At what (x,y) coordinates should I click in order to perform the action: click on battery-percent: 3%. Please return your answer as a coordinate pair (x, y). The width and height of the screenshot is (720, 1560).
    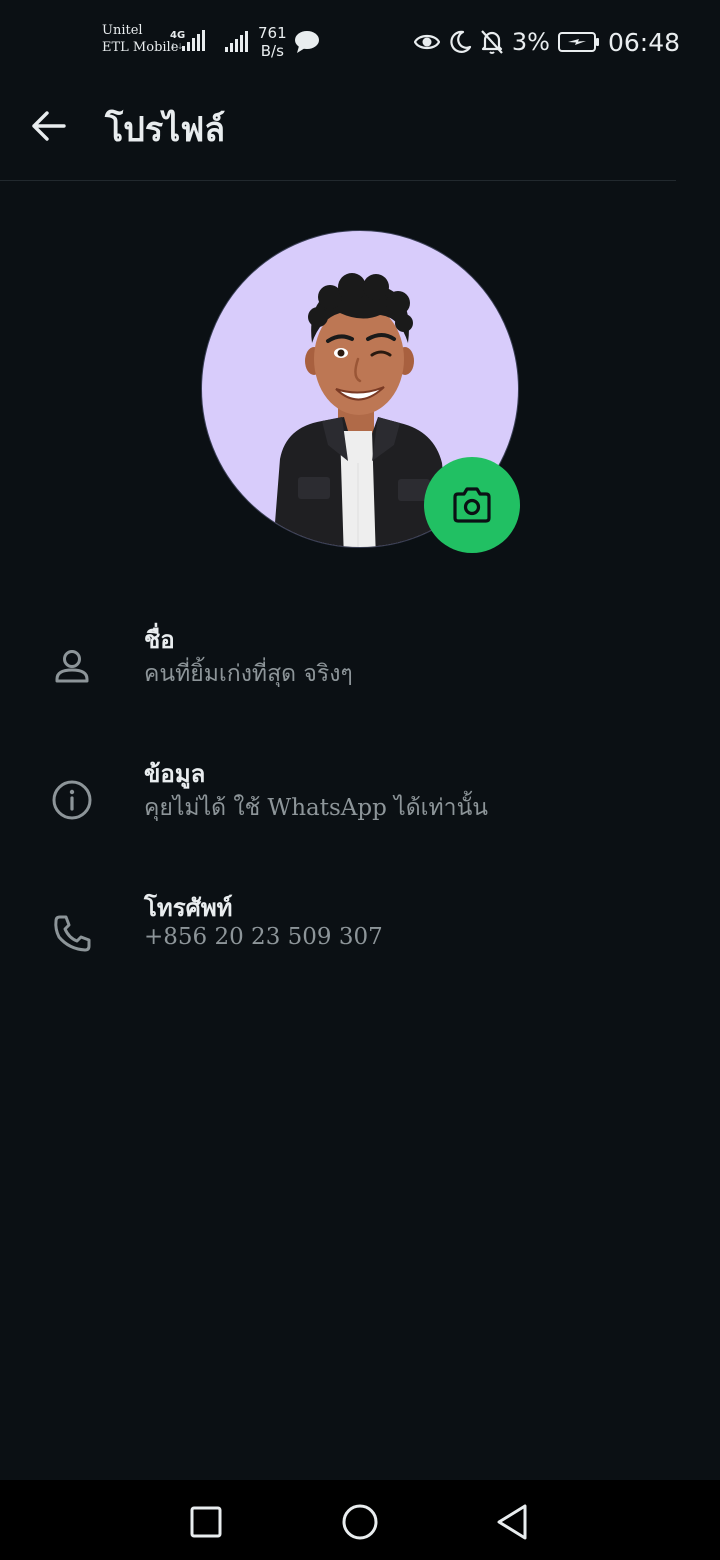
    Looking at the image, I should click on (530, 42).